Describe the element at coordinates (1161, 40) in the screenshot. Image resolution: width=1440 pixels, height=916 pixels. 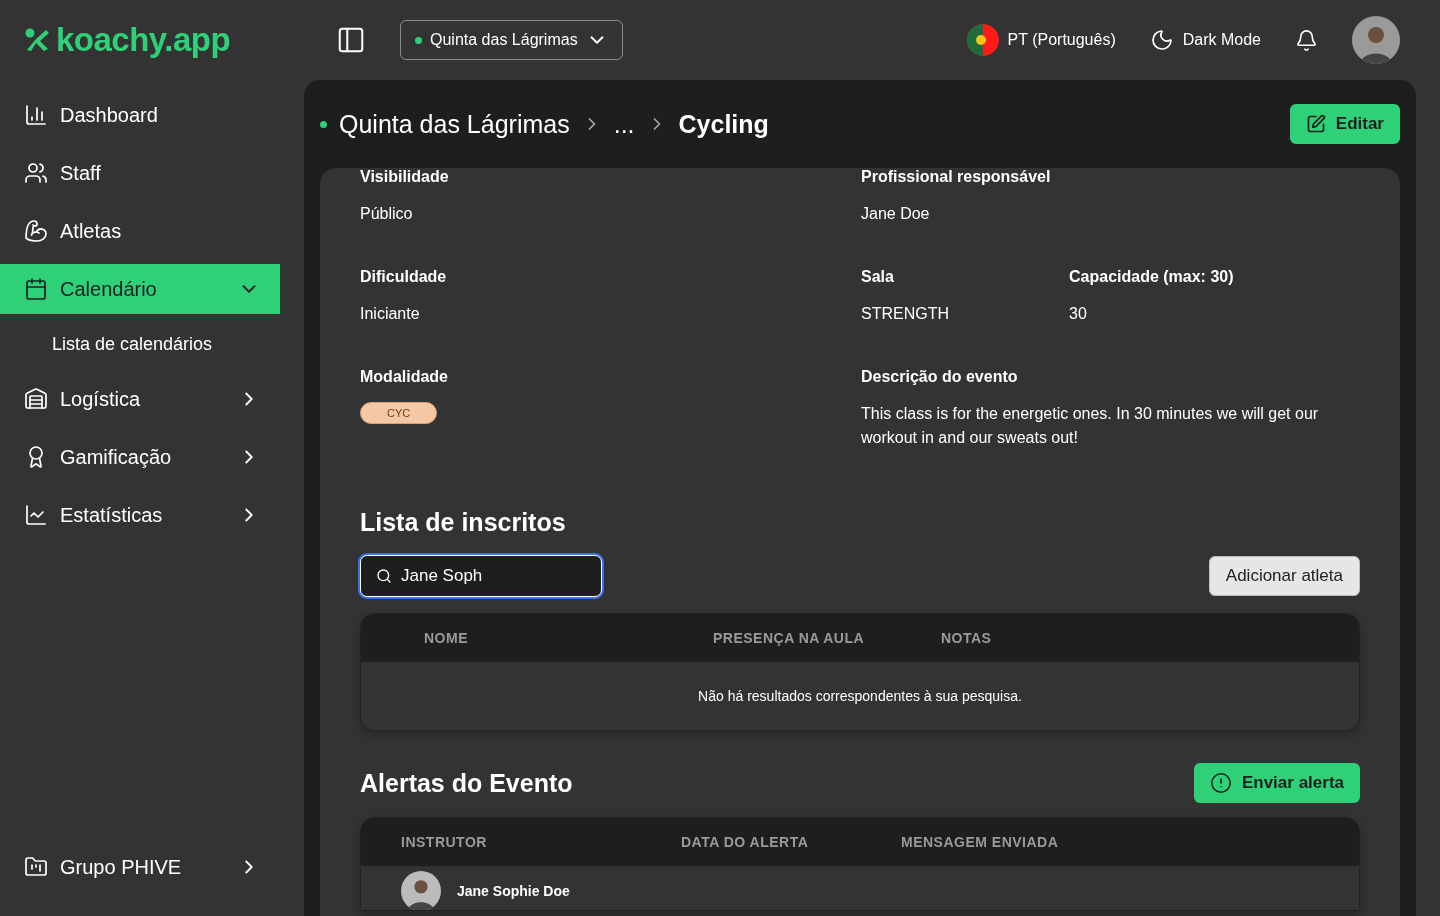
I see `moon-icon` at that location.